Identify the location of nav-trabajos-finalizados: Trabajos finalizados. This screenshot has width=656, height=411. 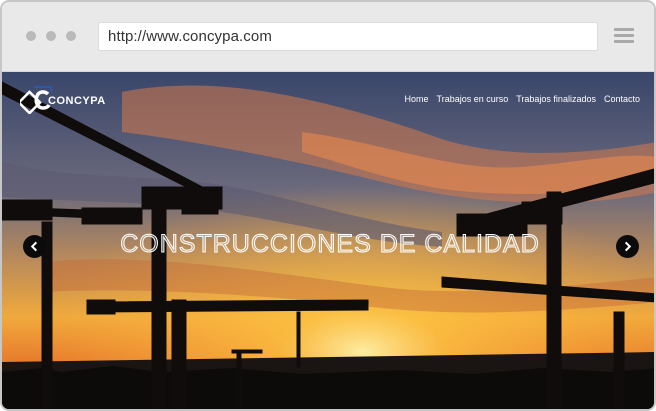
(556, 99).